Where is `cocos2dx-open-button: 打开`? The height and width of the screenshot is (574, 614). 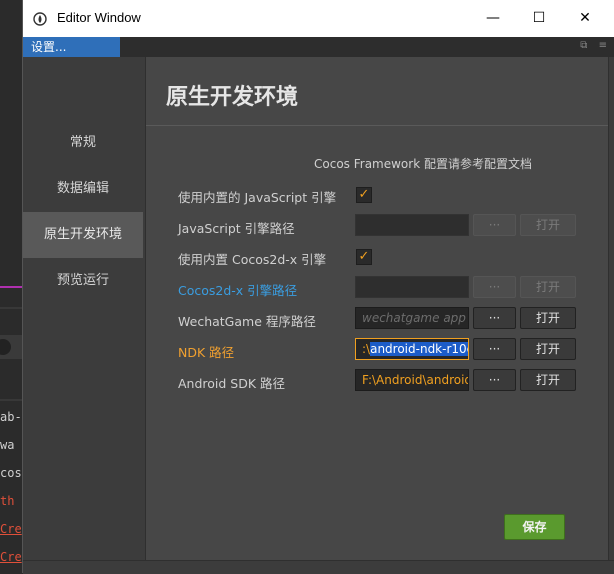
cocos2dx-open-button: 打开 is located at coordinates (548, 287).